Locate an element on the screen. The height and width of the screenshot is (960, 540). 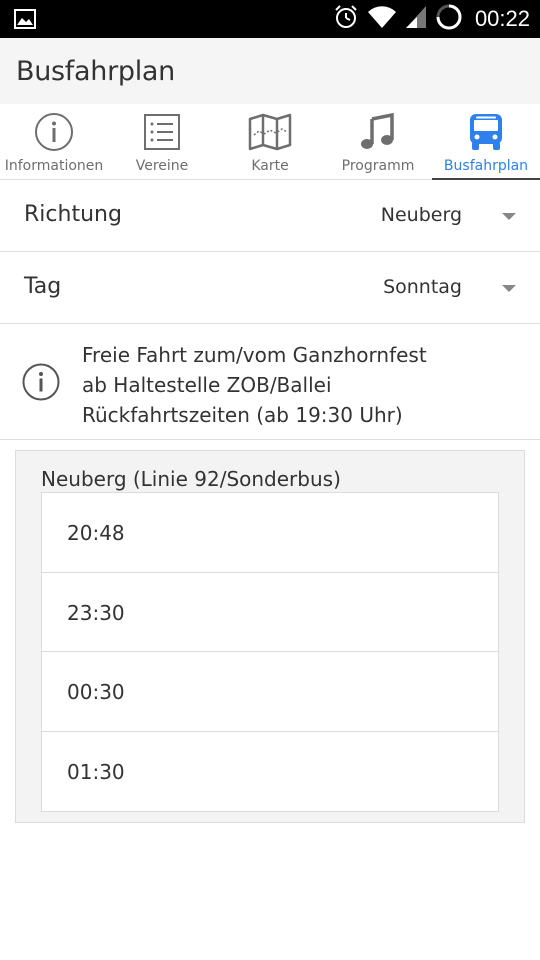
schedule-title: Neuberg (Linie 92/Sonderbus) is located at coordinates (191, 479).